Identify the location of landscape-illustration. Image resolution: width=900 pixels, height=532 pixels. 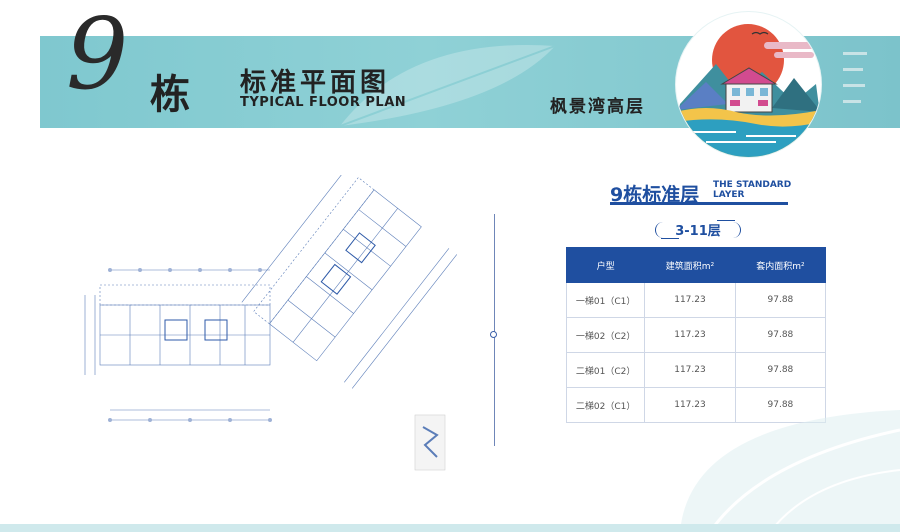
(748, 85).